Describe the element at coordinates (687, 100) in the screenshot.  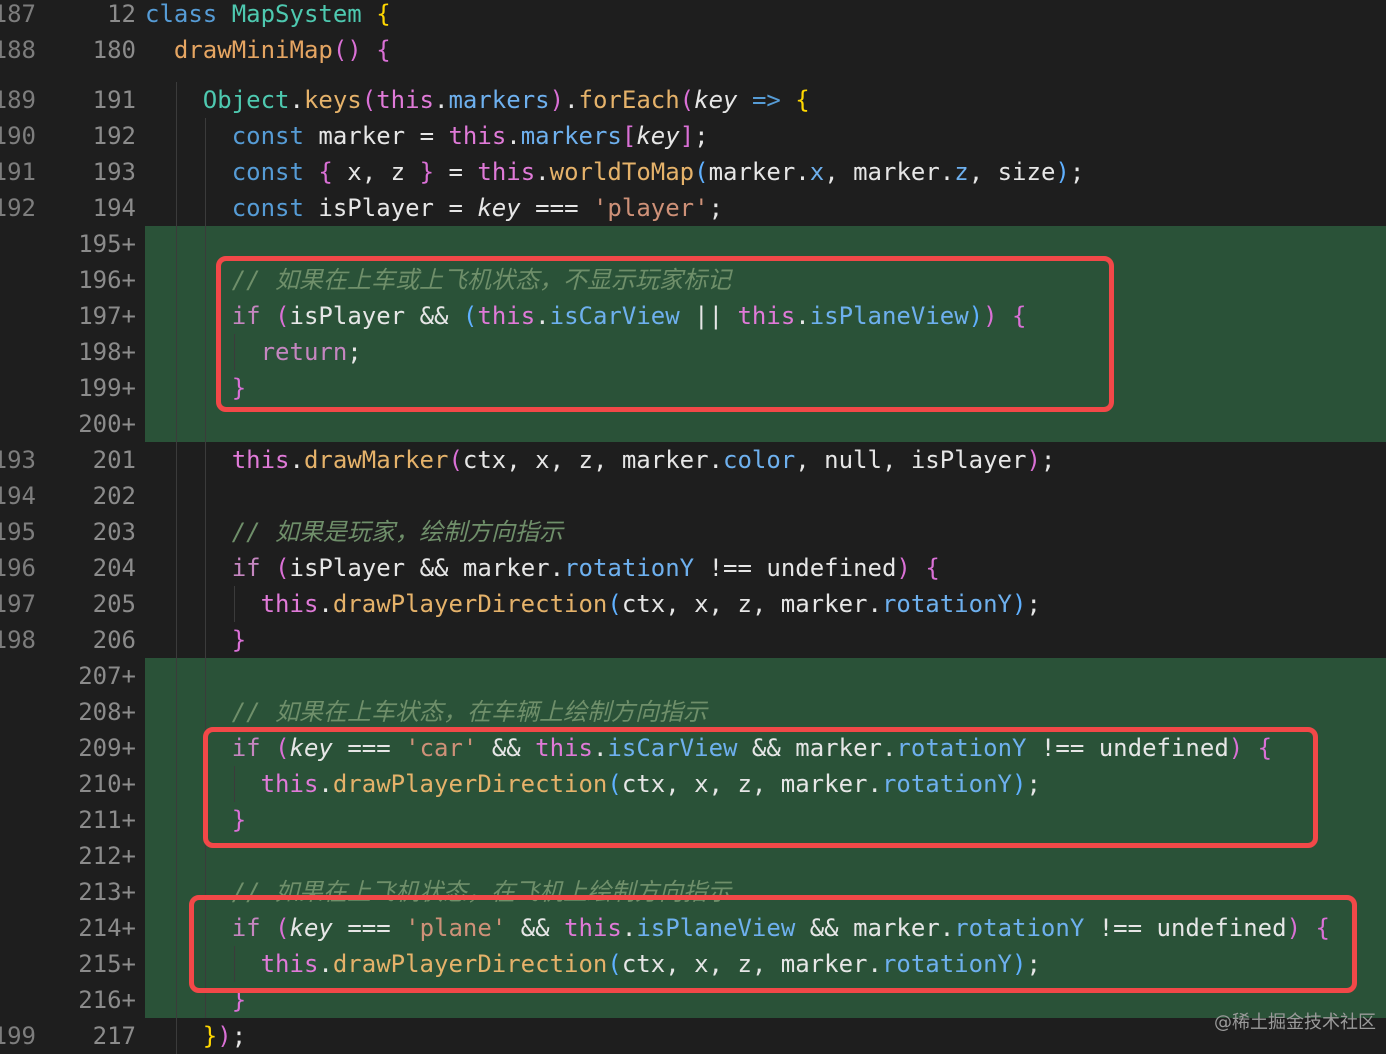
I see `code-token: (` at that location.